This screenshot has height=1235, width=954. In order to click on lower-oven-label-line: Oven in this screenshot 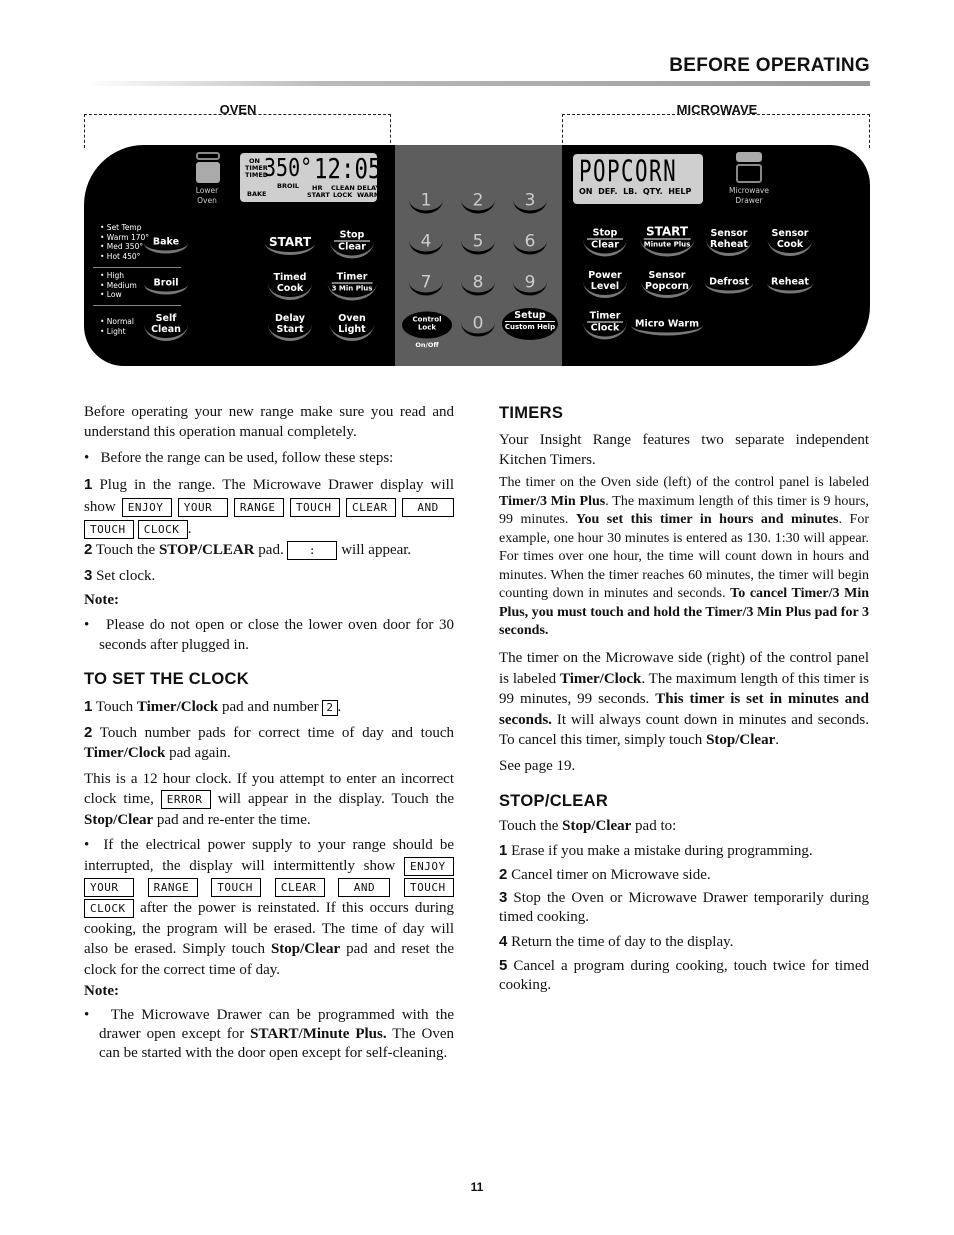, I will do `click(207, 200)`.